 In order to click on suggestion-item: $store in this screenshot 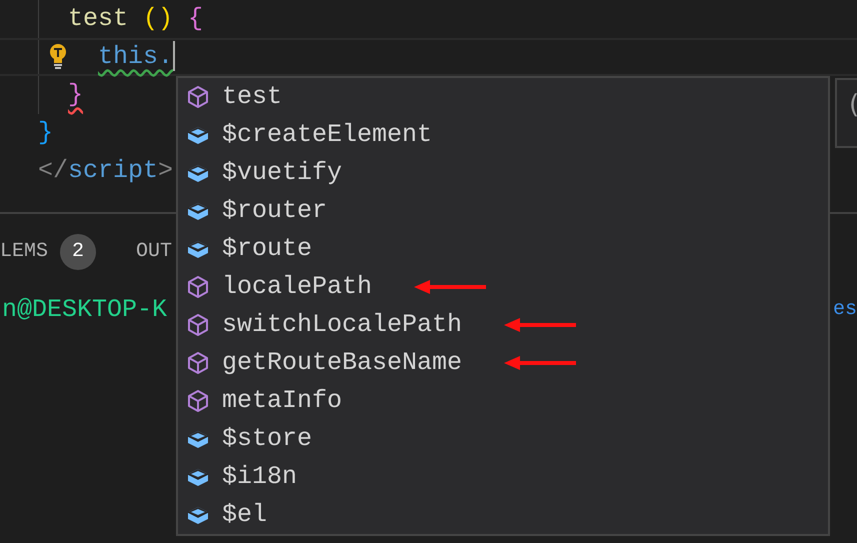, I will do `click(503, 439)`.